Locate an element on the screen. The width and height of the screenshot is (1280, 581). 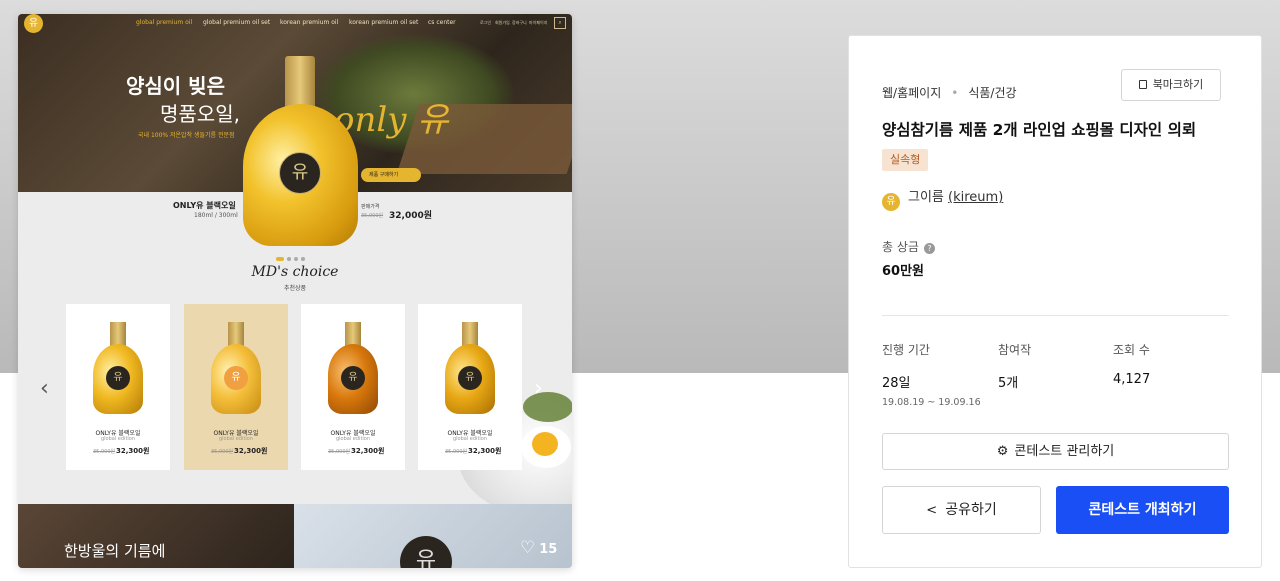
like-counter: ♡ 15 is located at coordinates (538, 548).